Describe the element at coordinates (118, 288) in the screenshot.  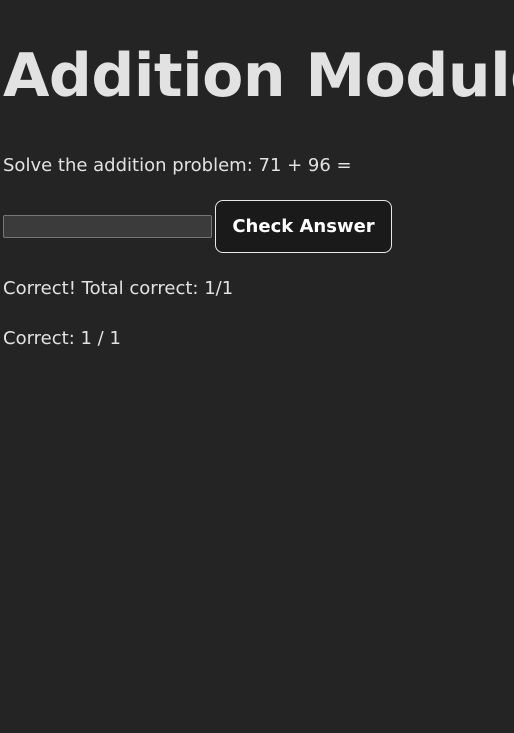
I see `feedback-message: Correct! Total correct: 1/1` at that location.